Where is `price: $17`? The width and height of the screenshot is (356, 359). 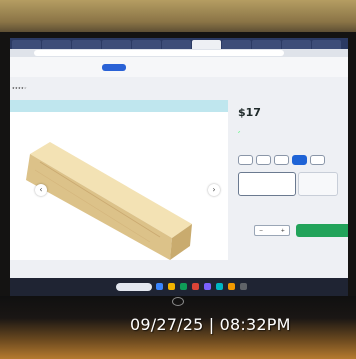 price: $17 is located at coordinates (249, 112).